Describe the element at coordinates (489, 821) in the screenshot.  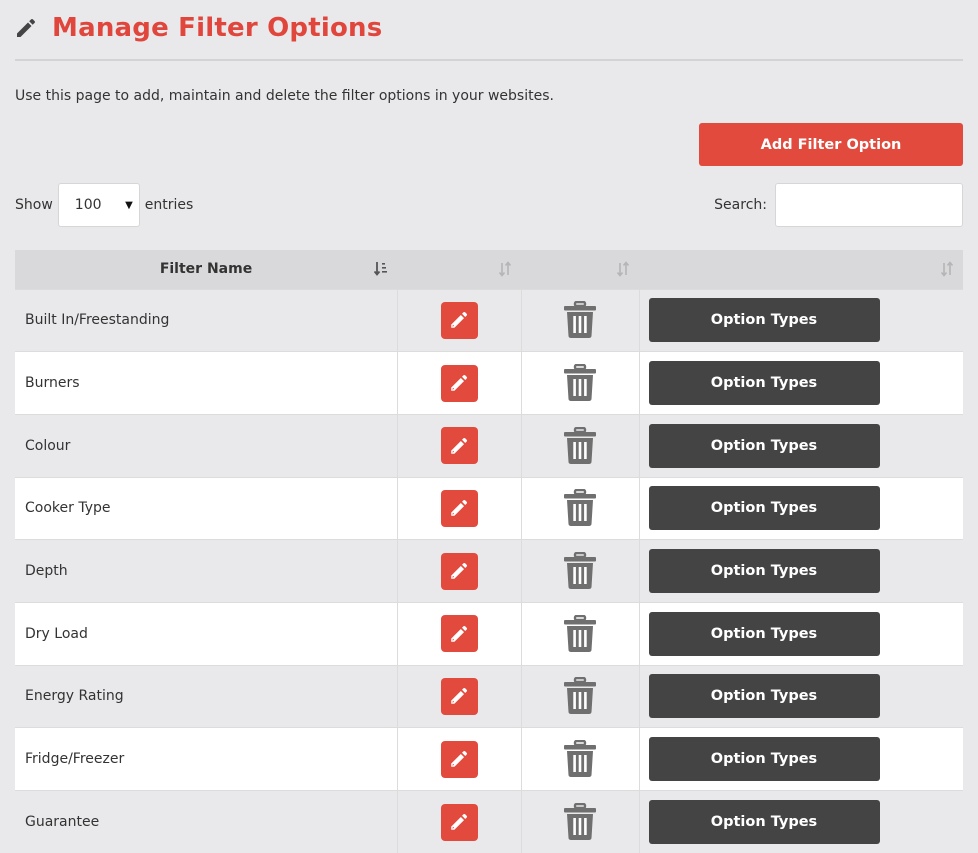
I see `table-row: Guarantee Option Types` at that location.